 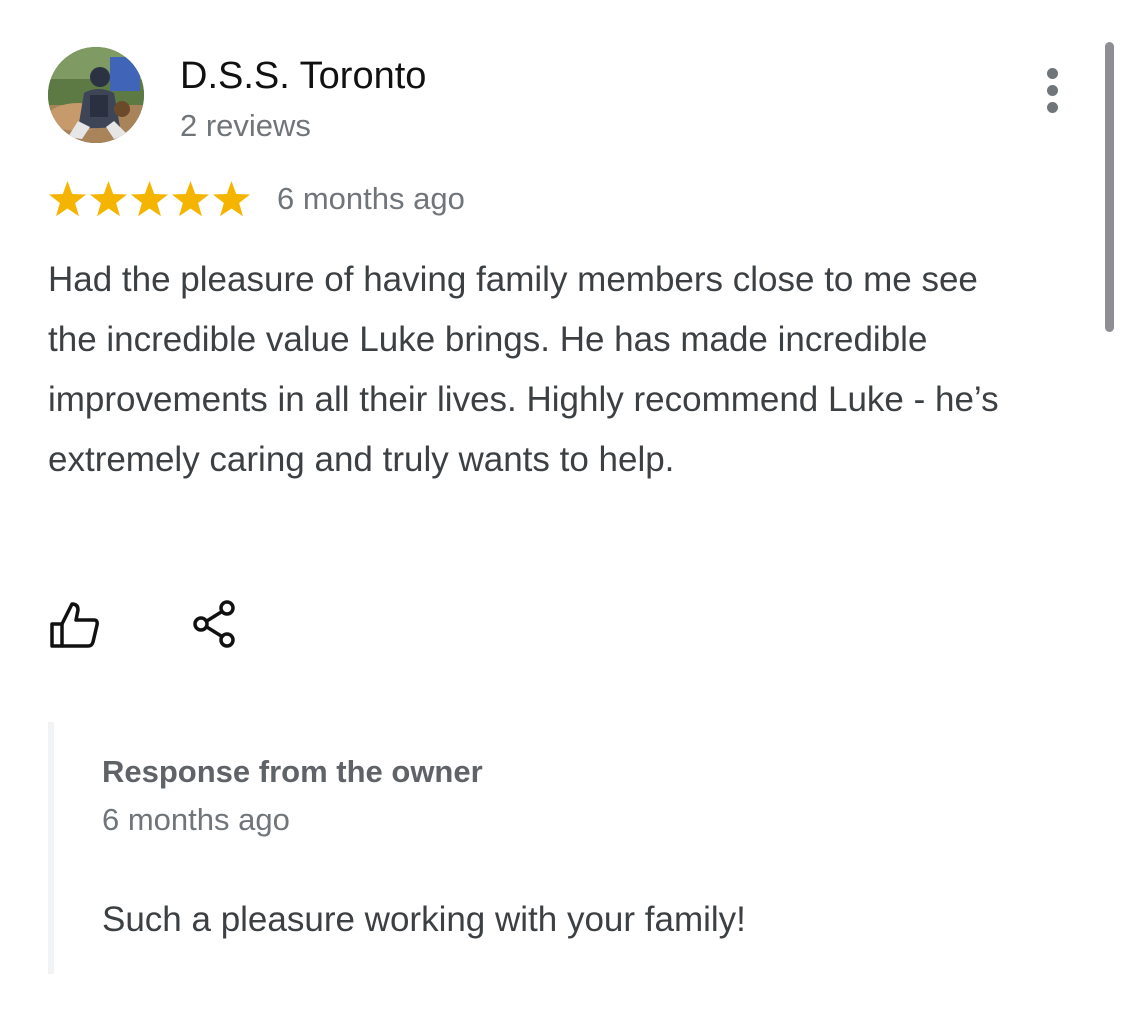 What do you see at coordinates (256, 199) in the screenshot?
I see `star-rating: 6 months ago` at bounding box center [256, 199].